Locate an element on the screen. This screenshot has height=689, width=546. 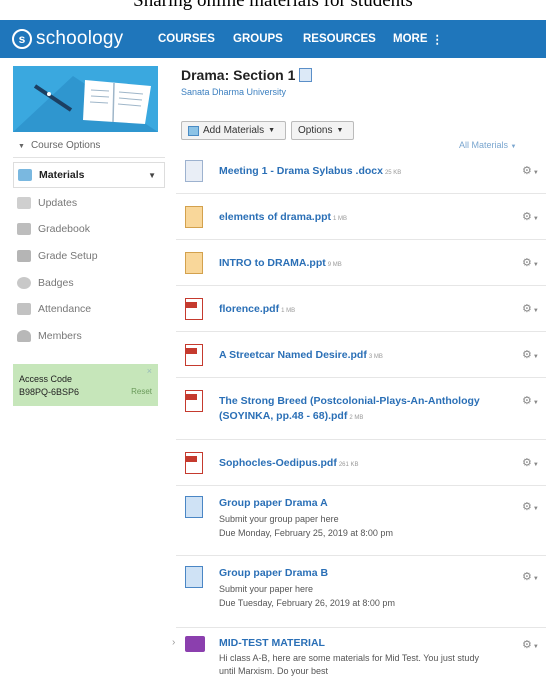
logo-icon: s is located at coordinates (22, 39).